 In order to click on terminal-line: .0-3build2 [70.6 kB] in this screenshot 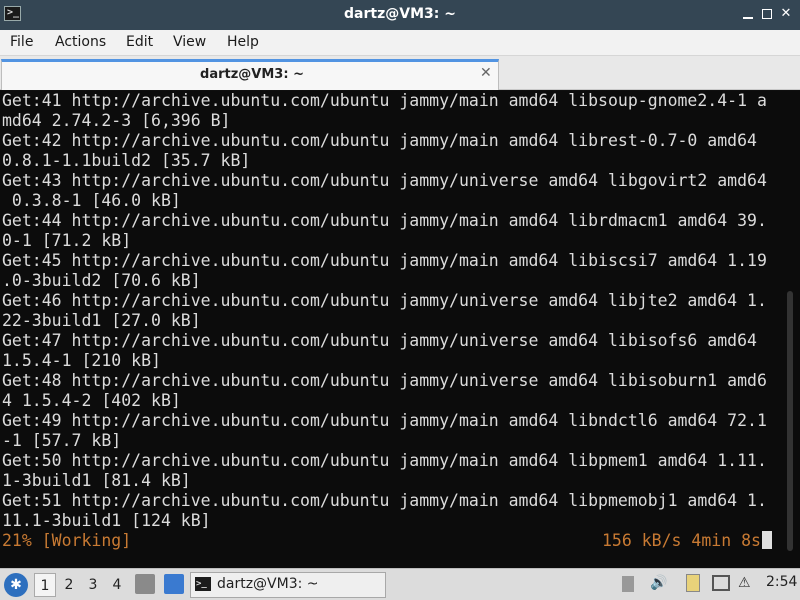, I will do `click(101, 280)`.